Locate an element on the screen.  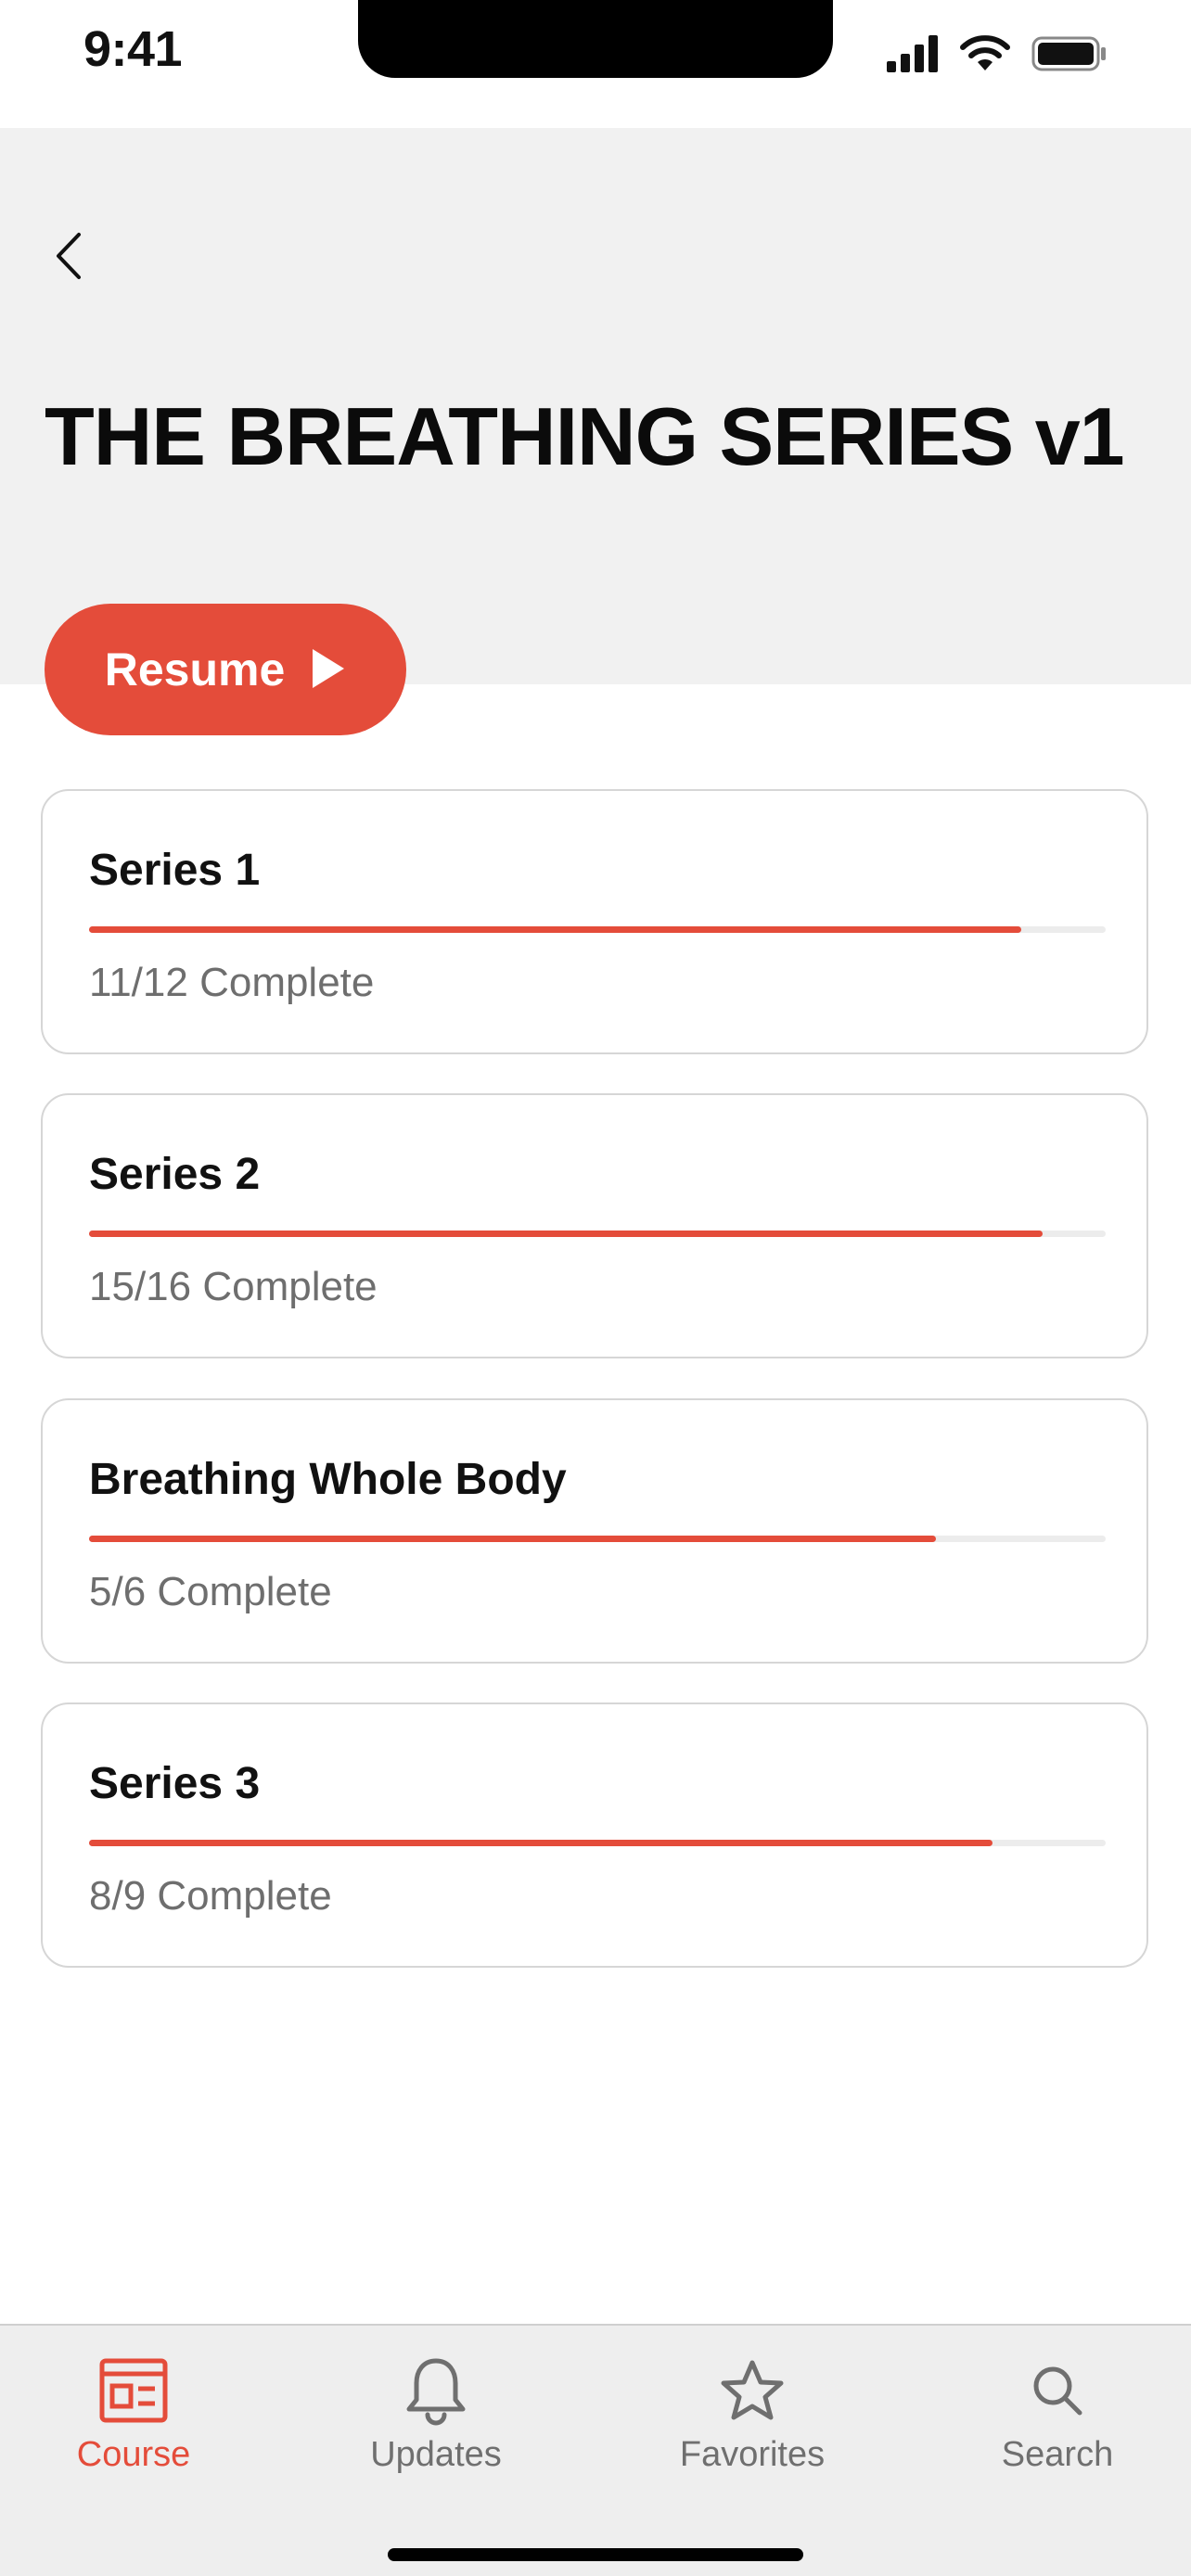
cellular-signal-icon is located at coordinates (913, 56).